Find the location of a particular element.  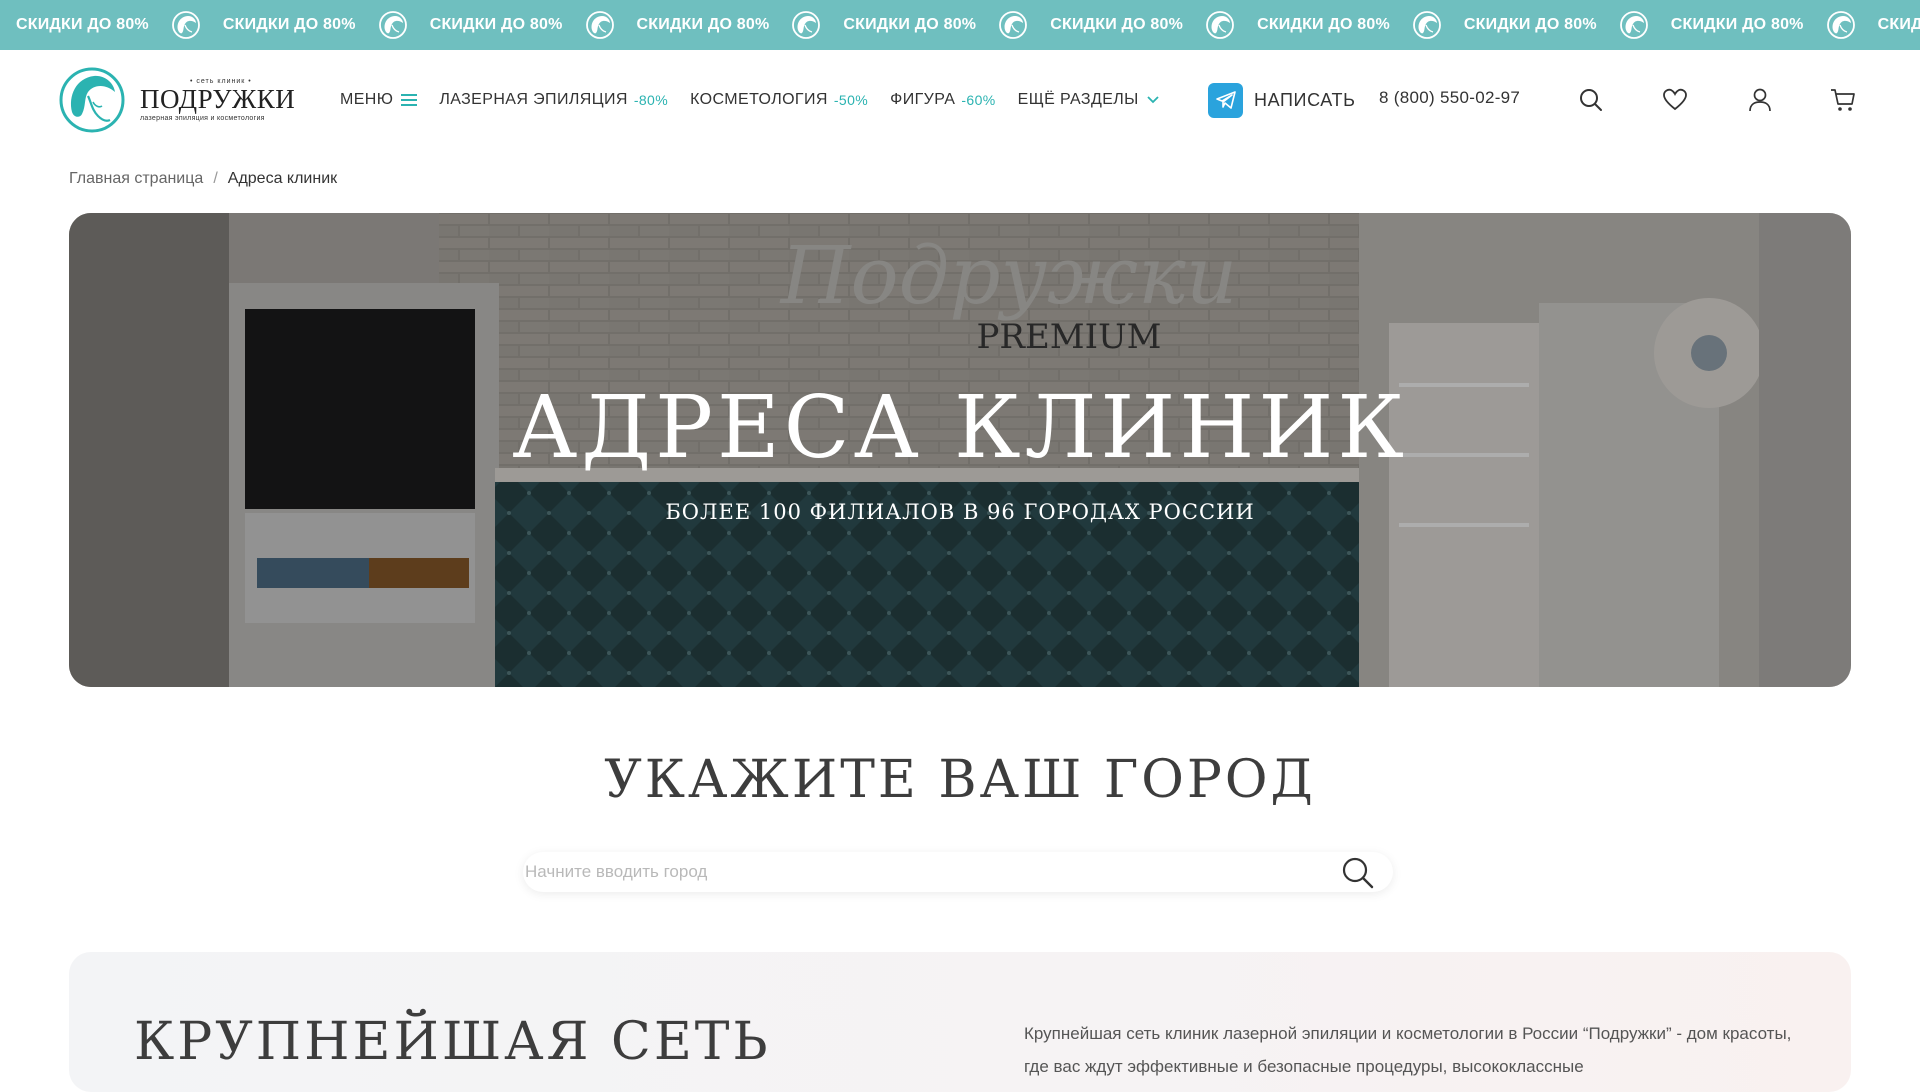

phone-number: 8 (800) 550-02-97 is located at coordinates (1449, 98).